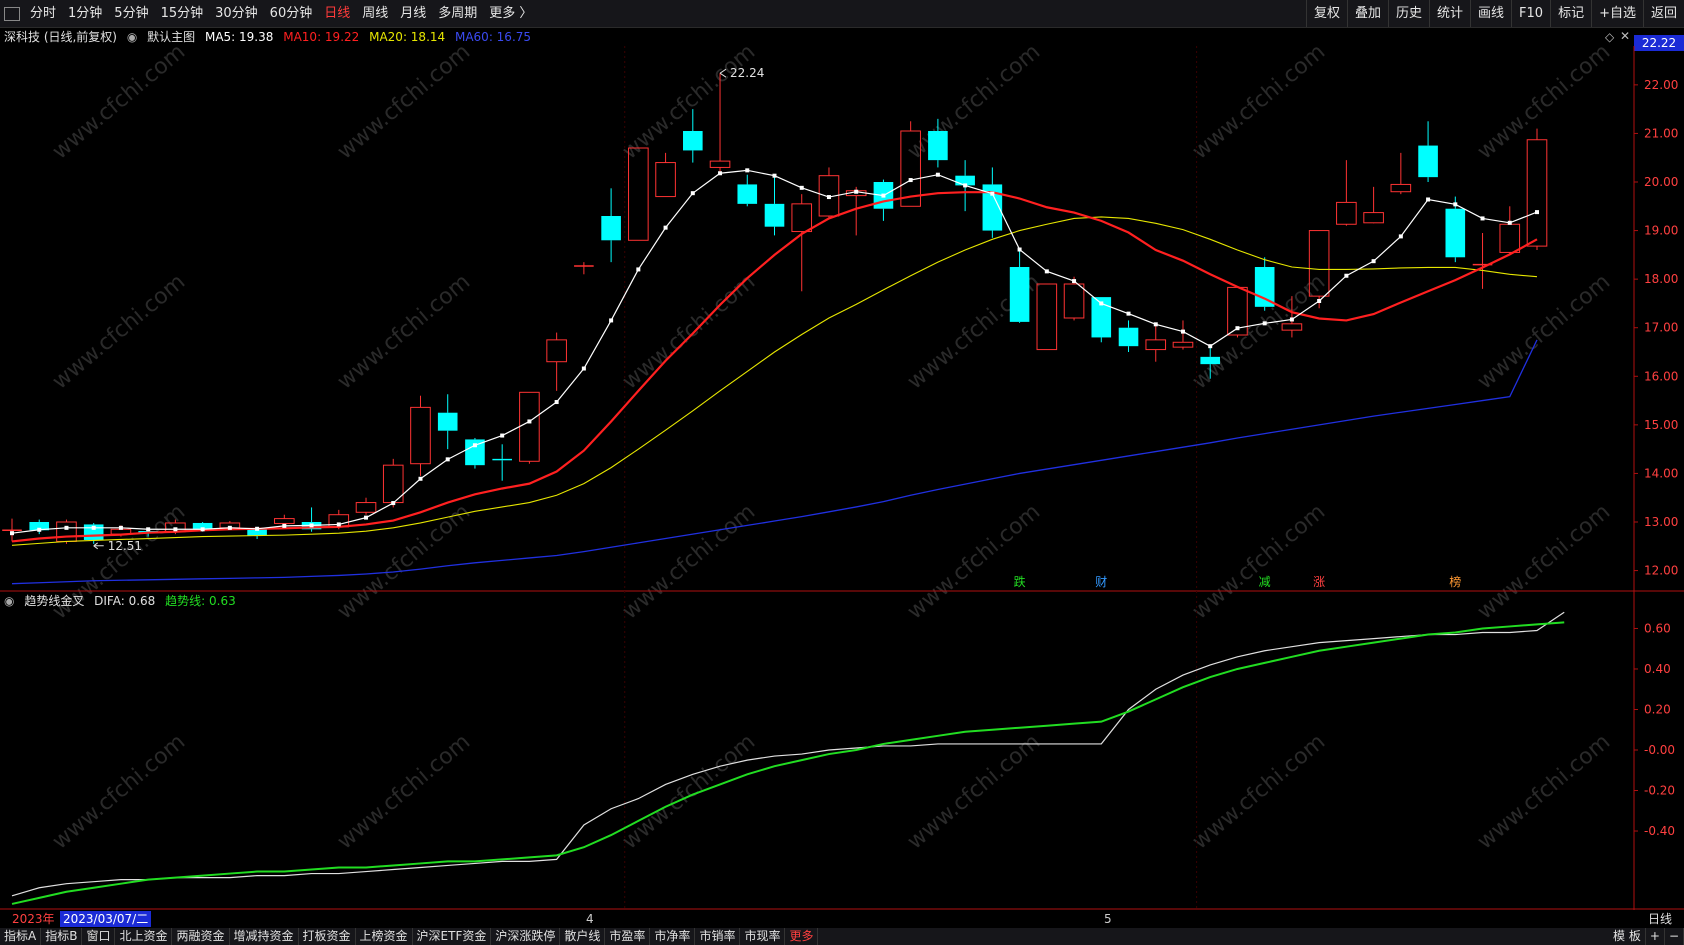  Describe the element at coordinates (62, 936) in the screenshot. I see `bottom-tab-1: 指标B` at that location.